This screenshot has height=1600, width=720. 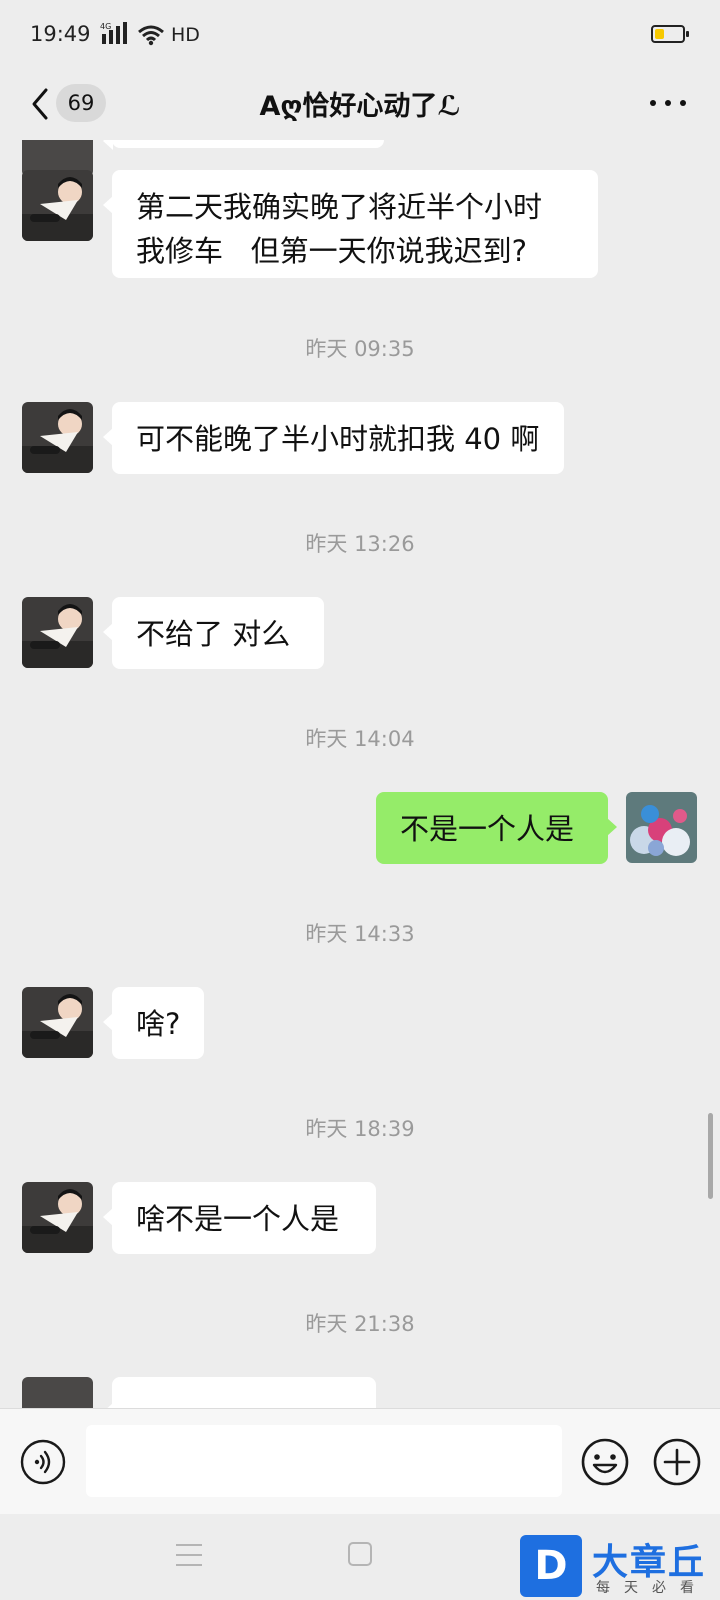 What do you see at coordinates (113, 33) in the screenshot?
I see `cellular-signal-icon: 4G` at bounding box center [113, 33].